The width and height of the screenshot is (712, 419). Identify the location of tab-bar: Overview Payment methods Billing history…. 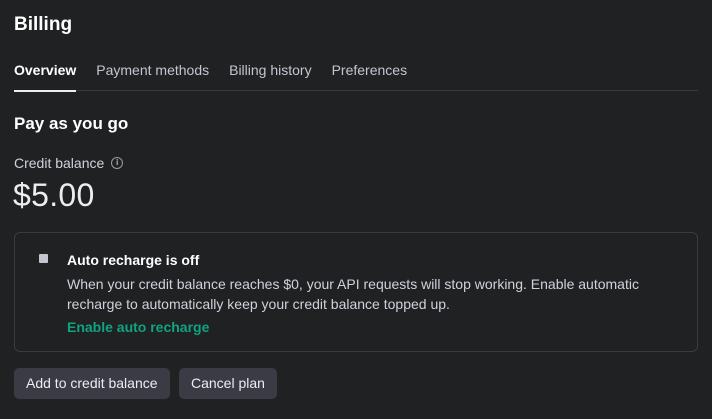
(356, 76).